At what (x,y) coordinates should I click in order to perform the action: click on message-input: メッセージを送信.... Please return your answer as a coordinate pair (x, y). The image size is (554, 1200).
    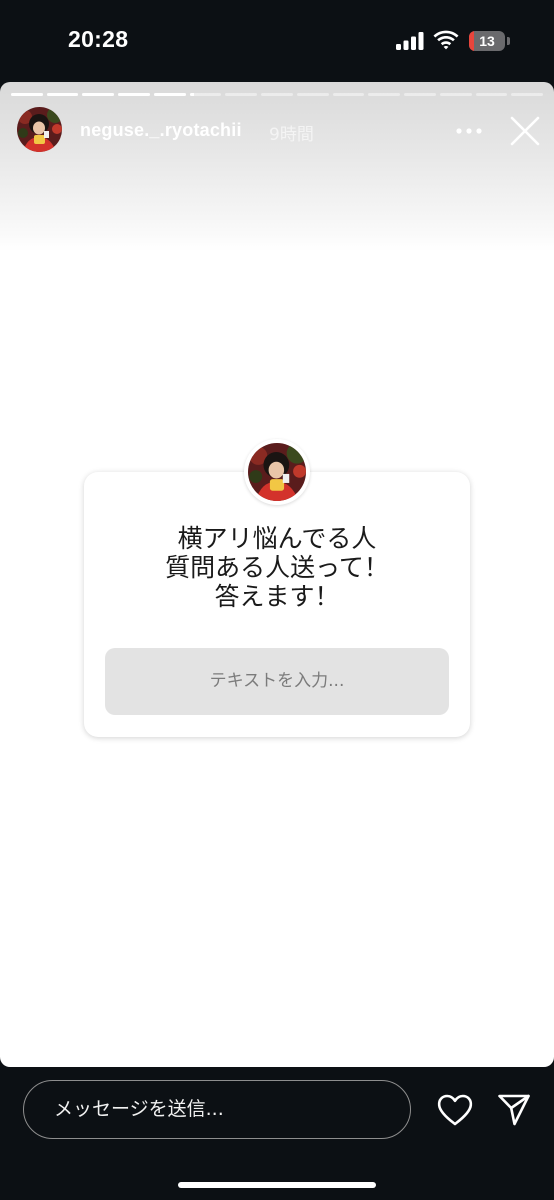
    Looking at the image, I should click on (217, 1109).